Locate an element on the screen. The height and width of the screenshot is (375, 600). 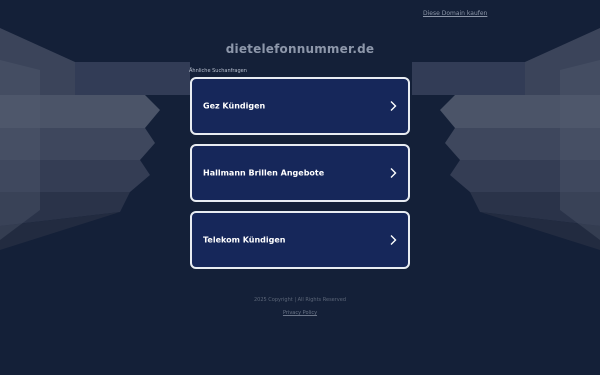
related-searches-label: Ähnliche Suchanfragen is located at coordinates (218, 71).